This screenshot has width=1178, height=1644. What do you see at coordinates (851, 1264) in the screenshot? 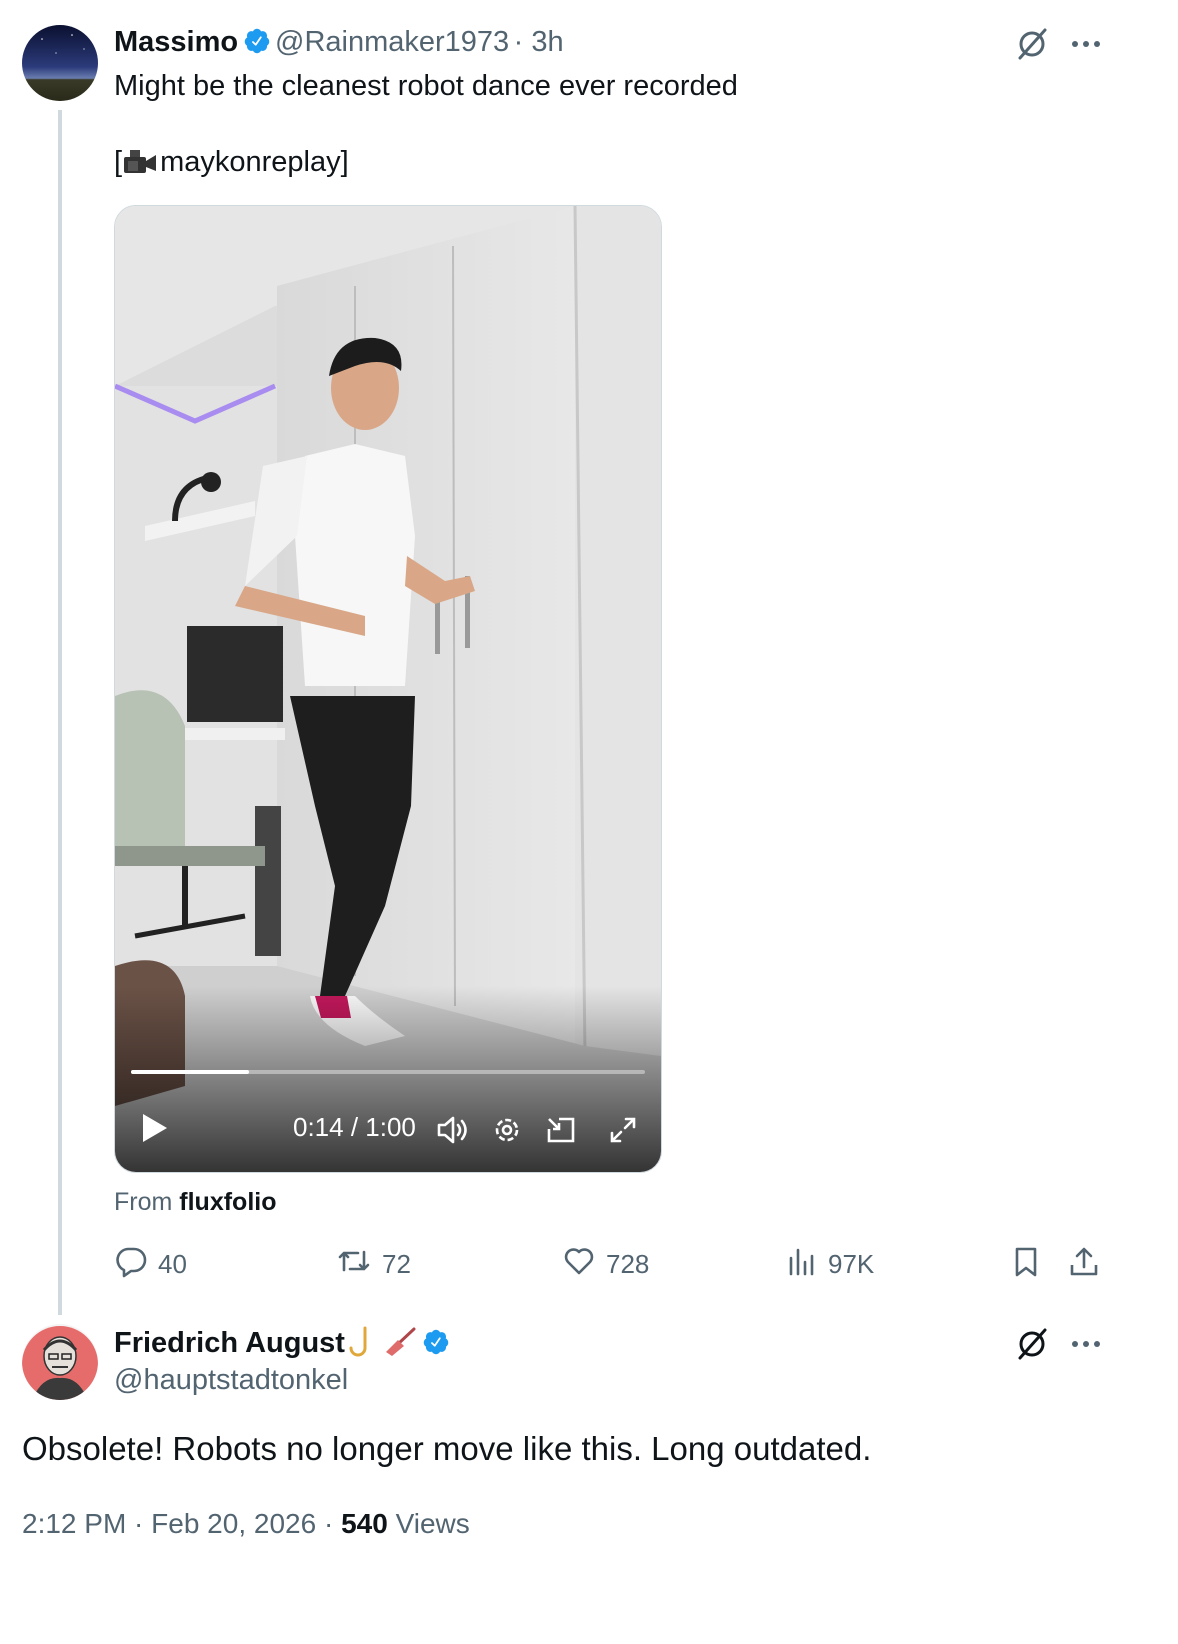
I see `views-count: 97K` at bounding box center [851, 1264].